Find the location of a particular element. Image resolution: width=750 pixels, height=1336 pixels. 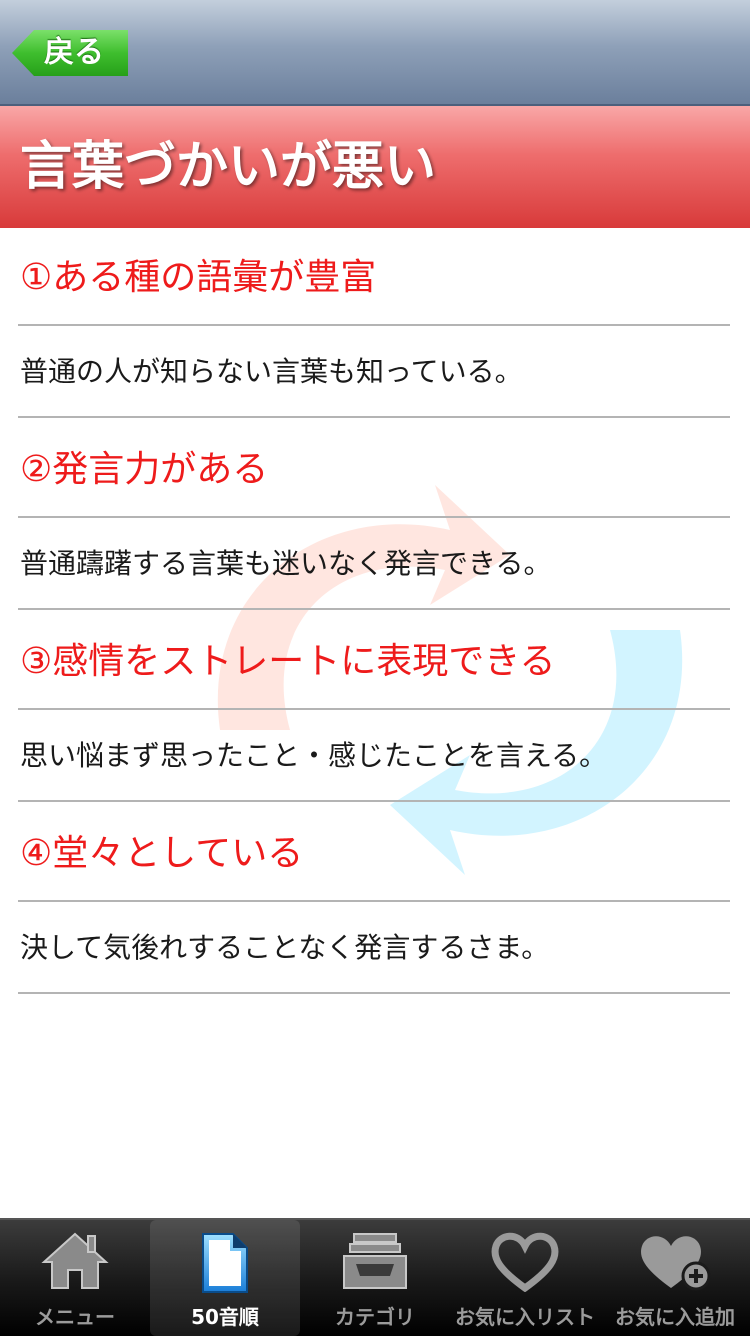

document-icon is located at coordinates (225, 1263).